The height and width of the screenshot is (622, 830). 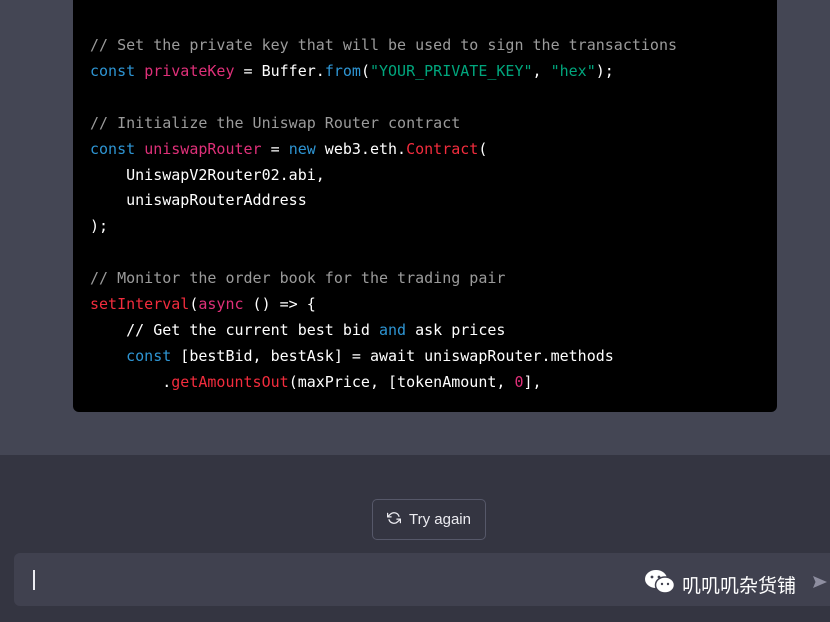 What do you see at coordinates (234, 329) in the screenshot?
I see `code-token: // Get the current best bid` at bounding box center [234, 329].